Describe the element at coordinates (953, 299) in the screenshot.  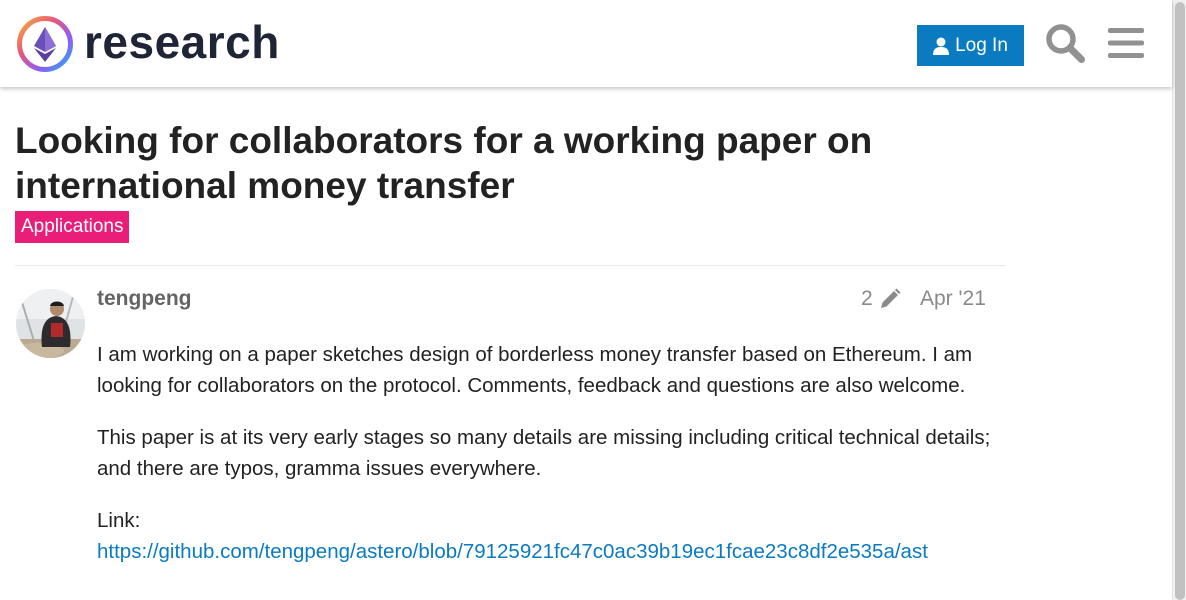
I see `post-date: Apr '21` at that location.